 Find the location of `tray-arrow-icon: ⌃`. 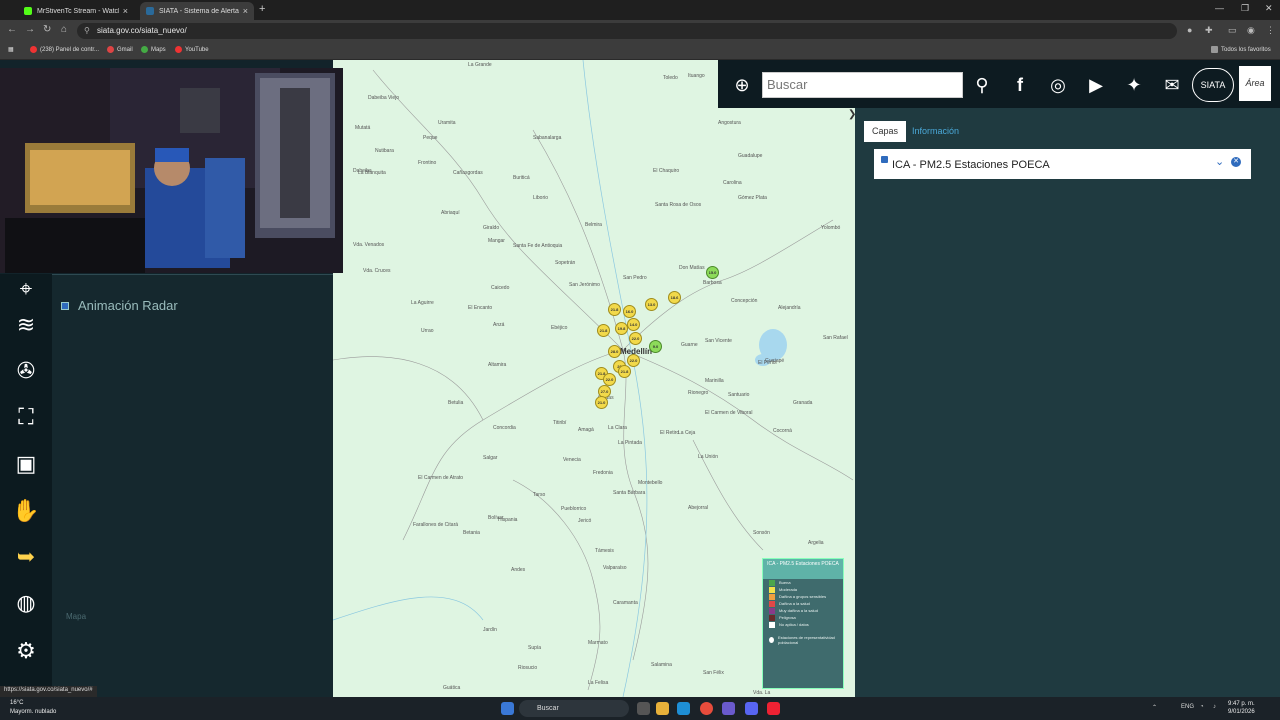

tray-arrow-icon: ⌃ is located at coordinates (1154, 707).